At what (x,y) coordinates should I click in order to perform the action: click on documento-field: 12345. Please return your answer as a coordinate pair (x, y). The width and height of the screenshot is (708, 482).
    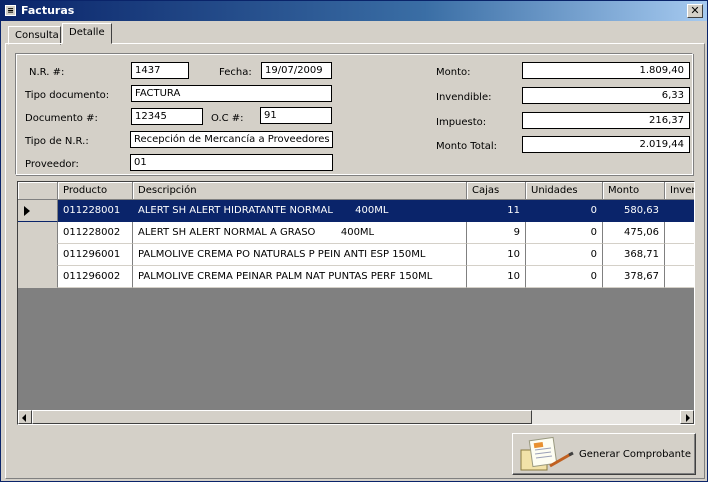
    Looking at the image, I should click on (167, 116).